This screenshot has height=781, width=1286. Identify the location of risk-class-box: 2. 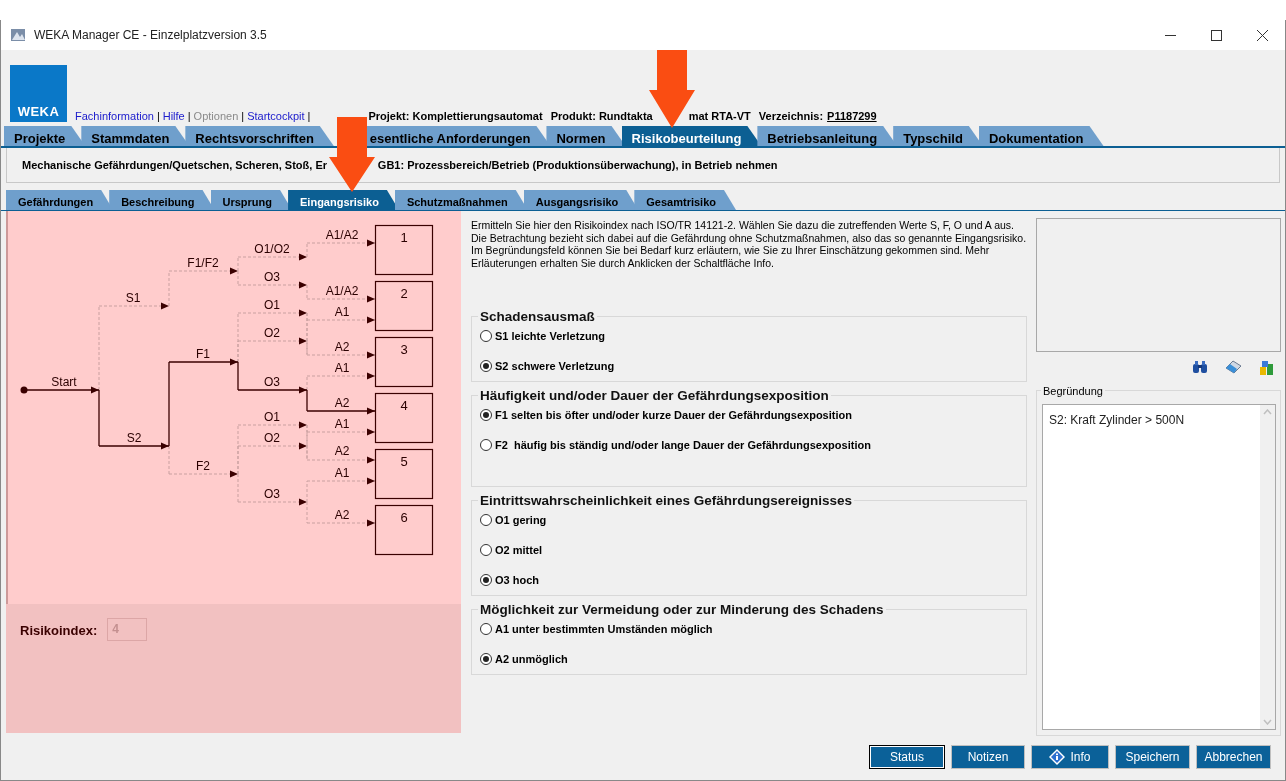
(404, 306).